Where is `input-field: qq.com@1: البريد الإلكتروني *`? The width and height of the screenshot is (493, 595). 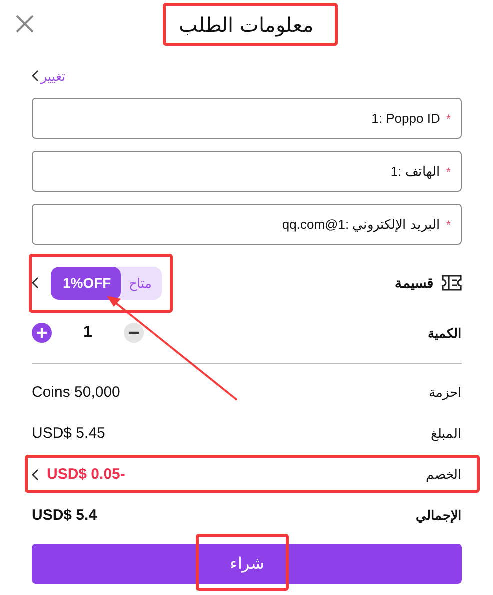
input-field: qq.com@1: البريد الإلكتروني * is located at coordinates (247, 224).